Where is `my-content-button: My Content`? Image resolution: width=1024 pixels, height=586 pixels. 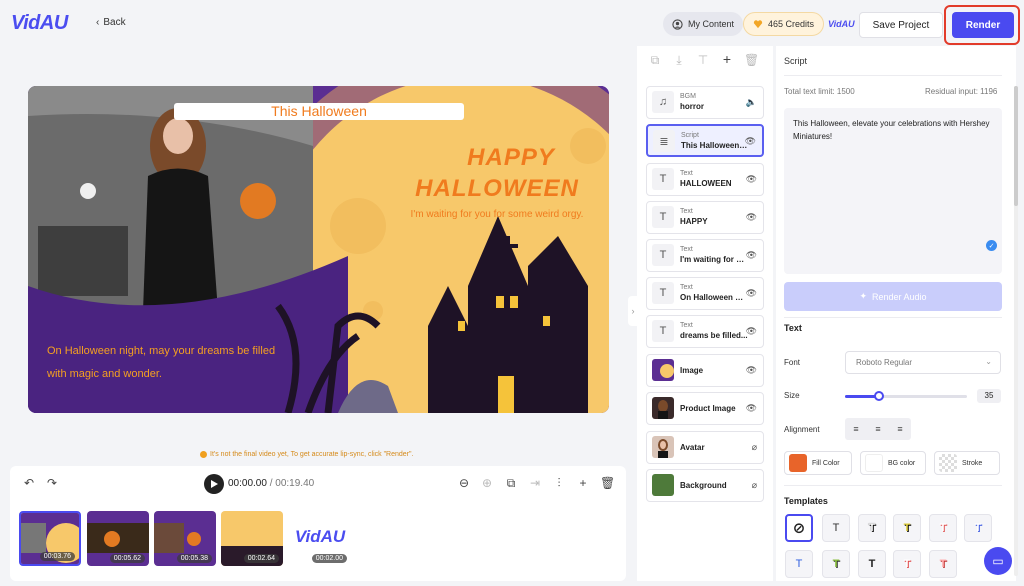
my-content-button: My Content is located at coordinates (703, 24).